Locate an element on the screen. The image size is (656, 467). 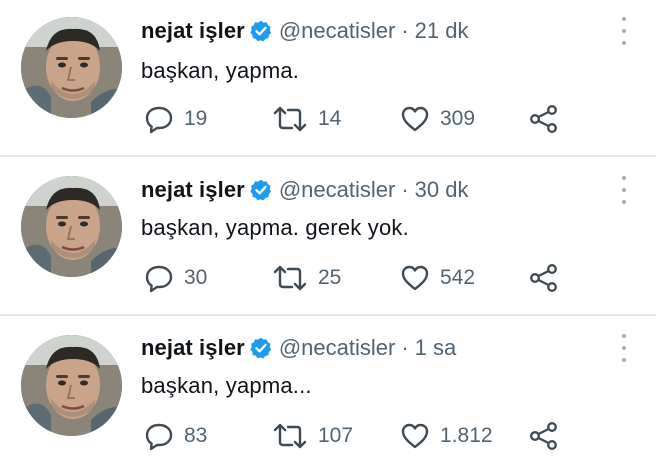
like-count: 542 is located at coordinates (458, 277).